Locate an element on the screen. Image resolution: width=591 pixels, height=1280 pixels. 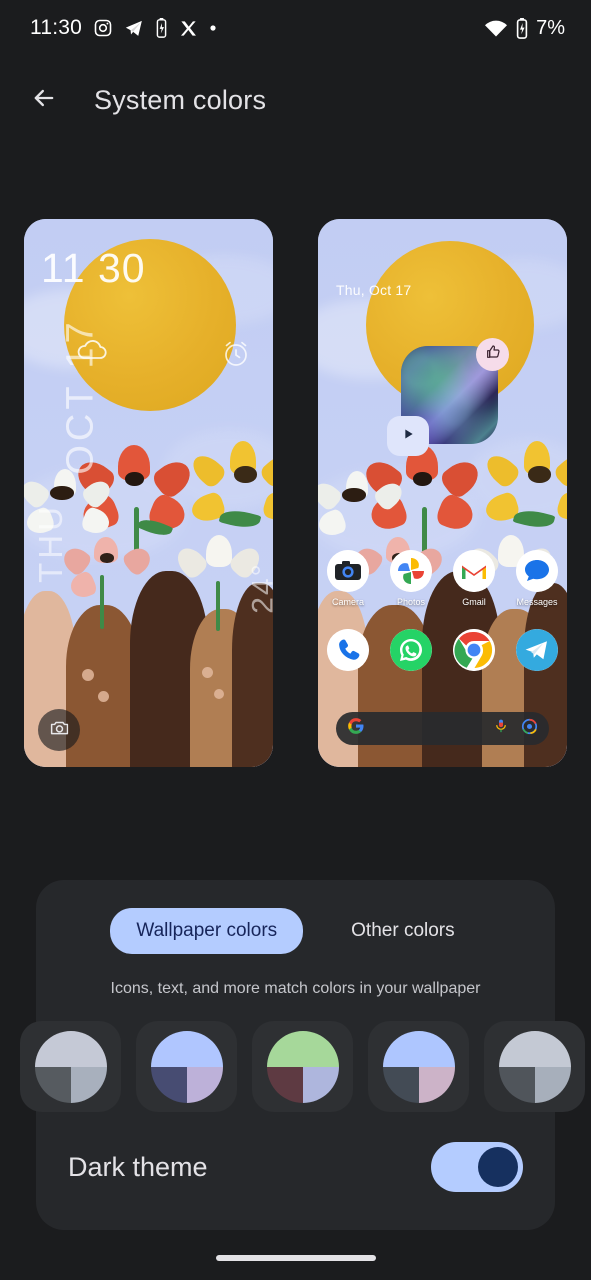
home-gesture-pill is located at coordinates (295, 1258).